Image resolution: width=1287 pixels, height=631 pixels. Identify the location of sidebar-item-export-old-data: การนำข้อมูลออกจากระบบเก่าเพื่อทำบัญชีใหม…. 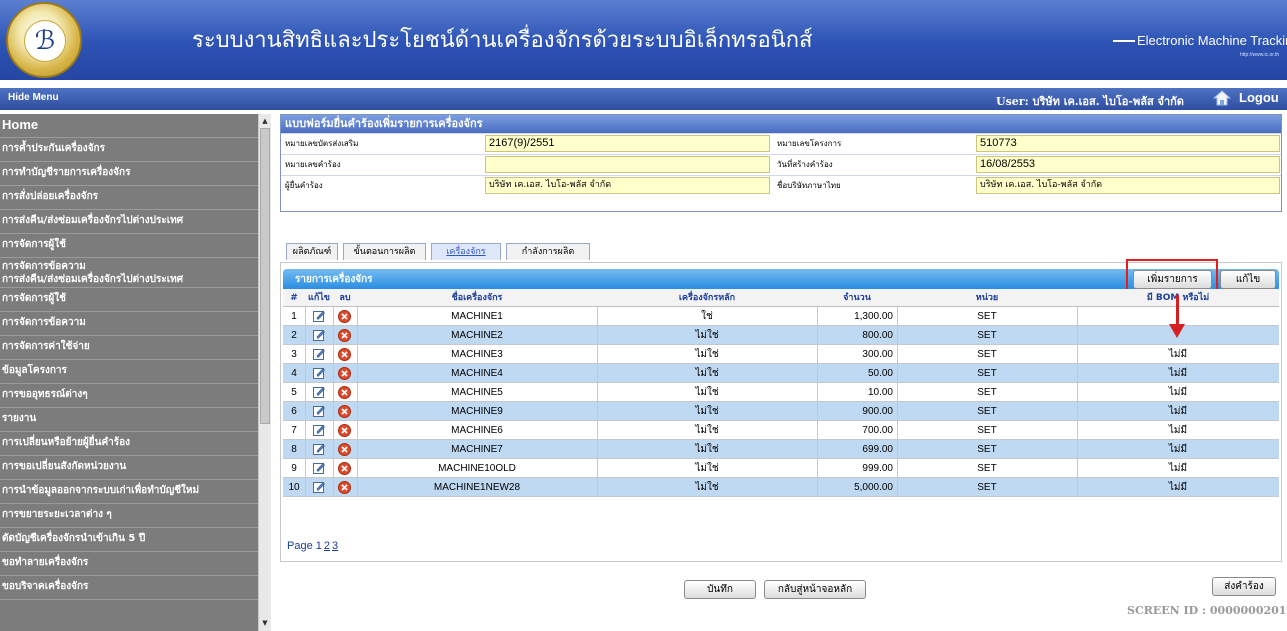
(129, 492).